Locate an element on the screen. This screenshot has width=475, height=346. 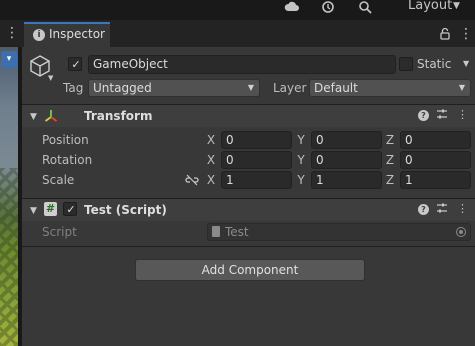
rotation-x-field: 0 is located at coordinates (256, 160).